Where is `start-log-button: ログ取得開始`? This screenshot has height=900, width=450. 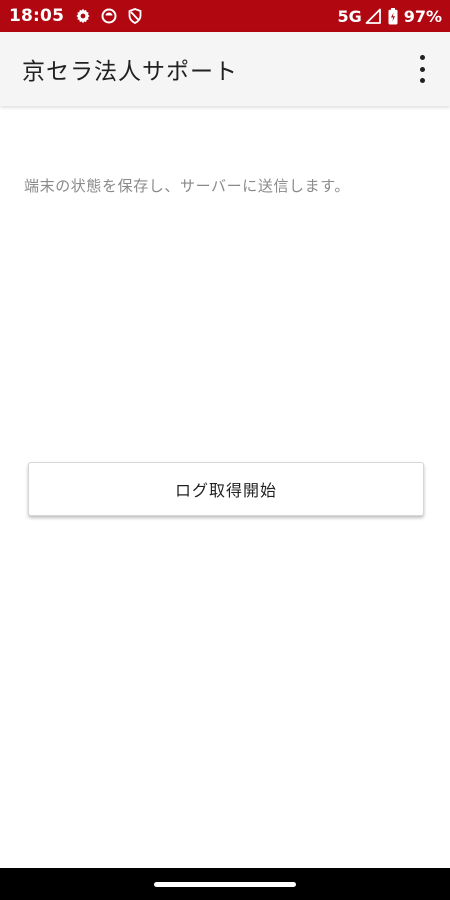
start-log-button: ログ取得開始 is located at coordinates (226, 489).